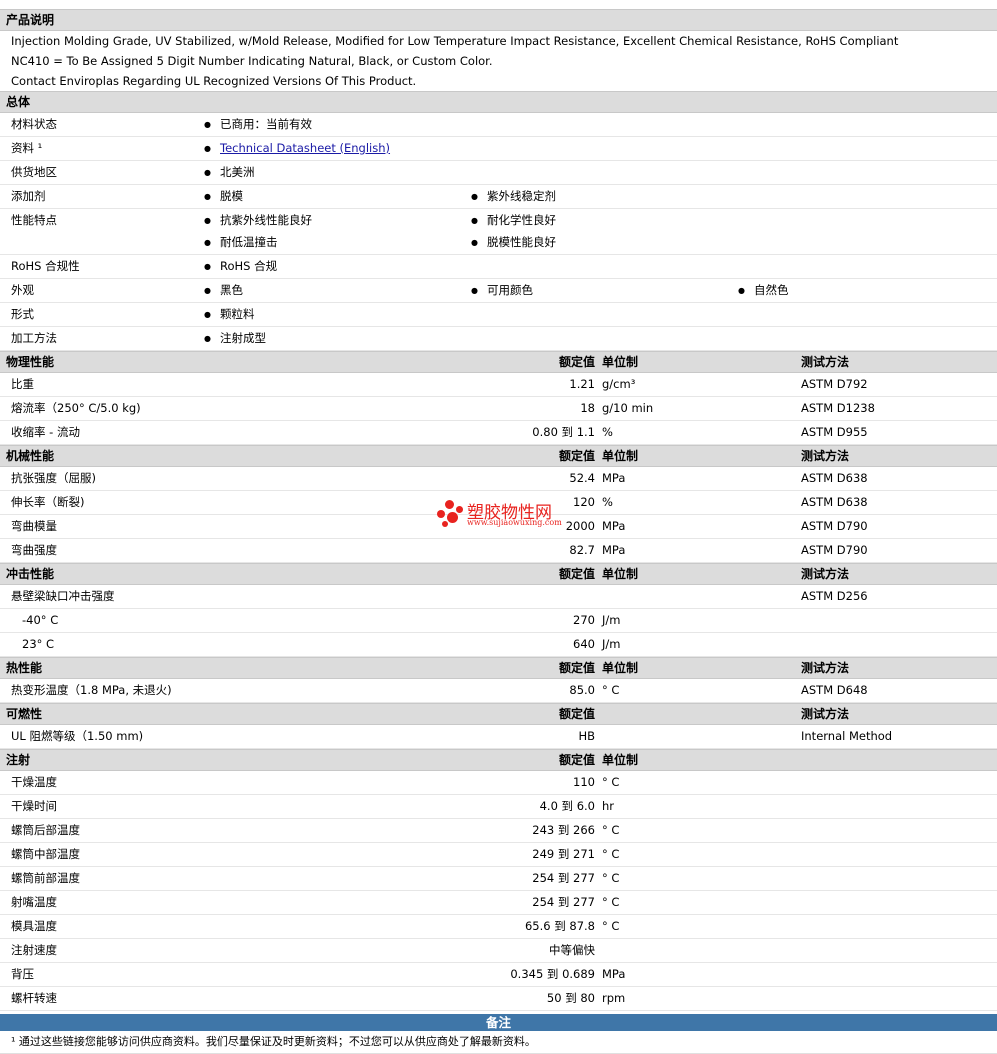 This screenshot has width=997, height=1054. Describe the element at coordinates (513, 196) in the screenshot. I see `bullet-value: 紫外线稳定剂` at that location.